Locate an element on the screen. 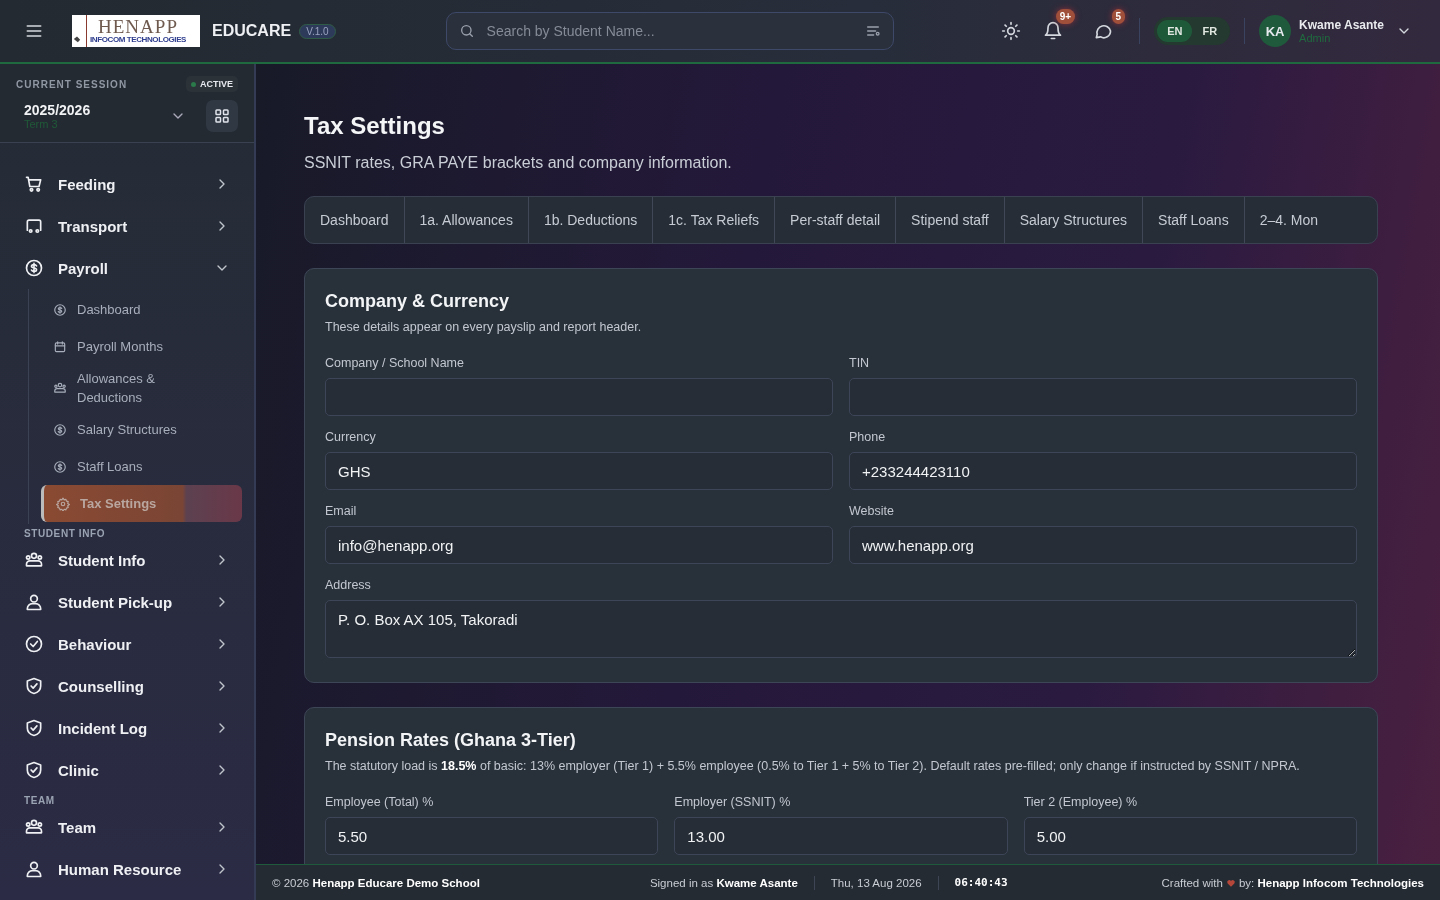 This screenshot has height=900, width=1440. input-field: 13.00 is located at coordinates (841, 836).